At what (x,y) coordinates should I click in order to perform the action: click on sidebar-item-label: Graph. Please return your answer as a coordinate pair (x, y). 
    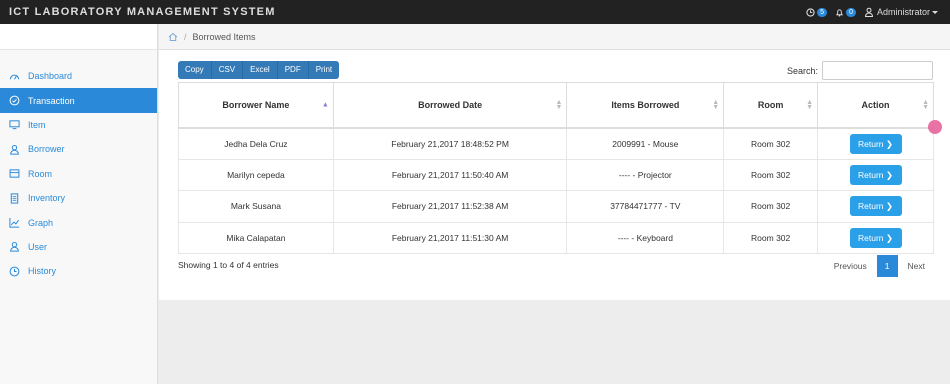
    Looking at the image, I should click on (41, 222).